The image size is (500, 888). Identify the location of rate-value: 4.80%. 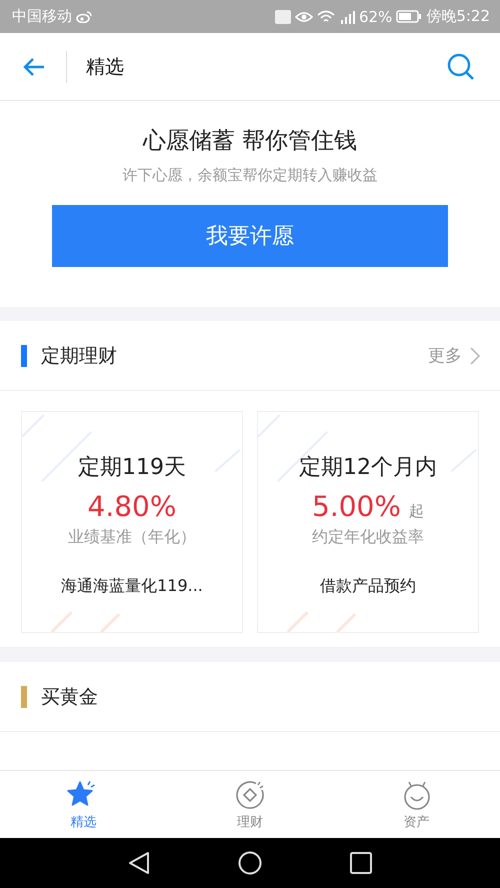
(132, 506).